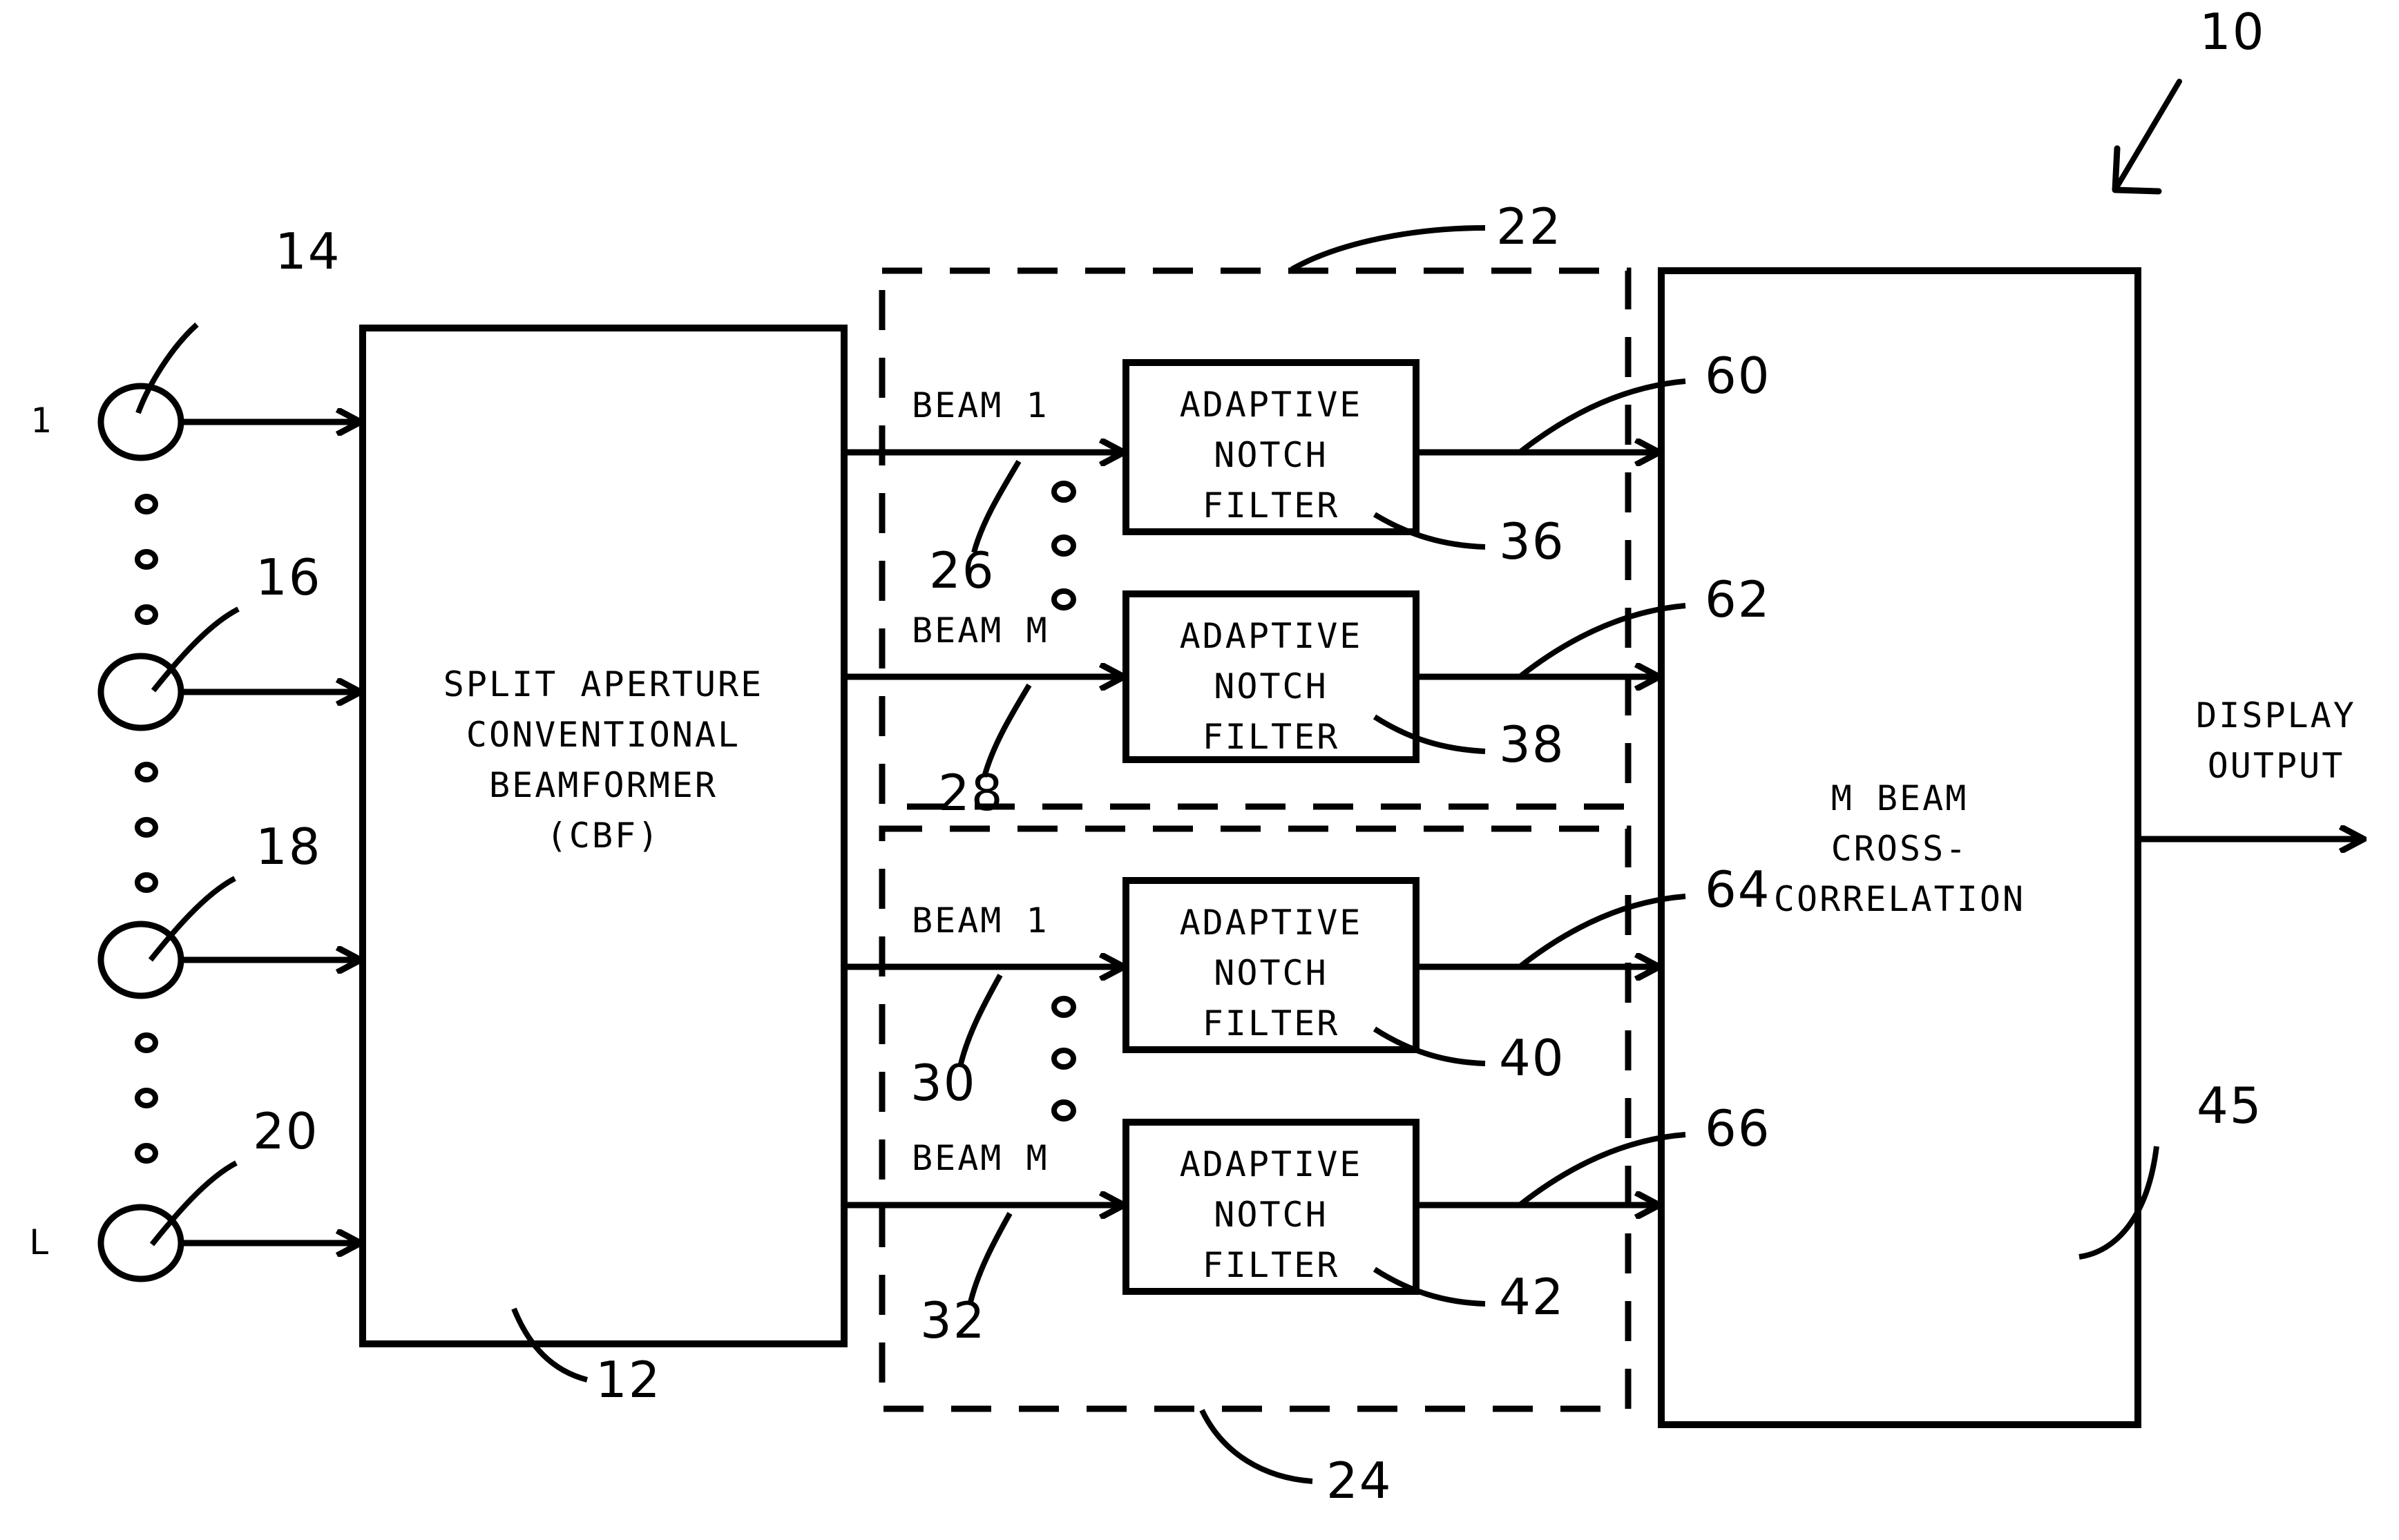 The image size is (2399, 1540). I want to click on anf-title-lower-1-line3: FILTER, so click(1271, 1023).